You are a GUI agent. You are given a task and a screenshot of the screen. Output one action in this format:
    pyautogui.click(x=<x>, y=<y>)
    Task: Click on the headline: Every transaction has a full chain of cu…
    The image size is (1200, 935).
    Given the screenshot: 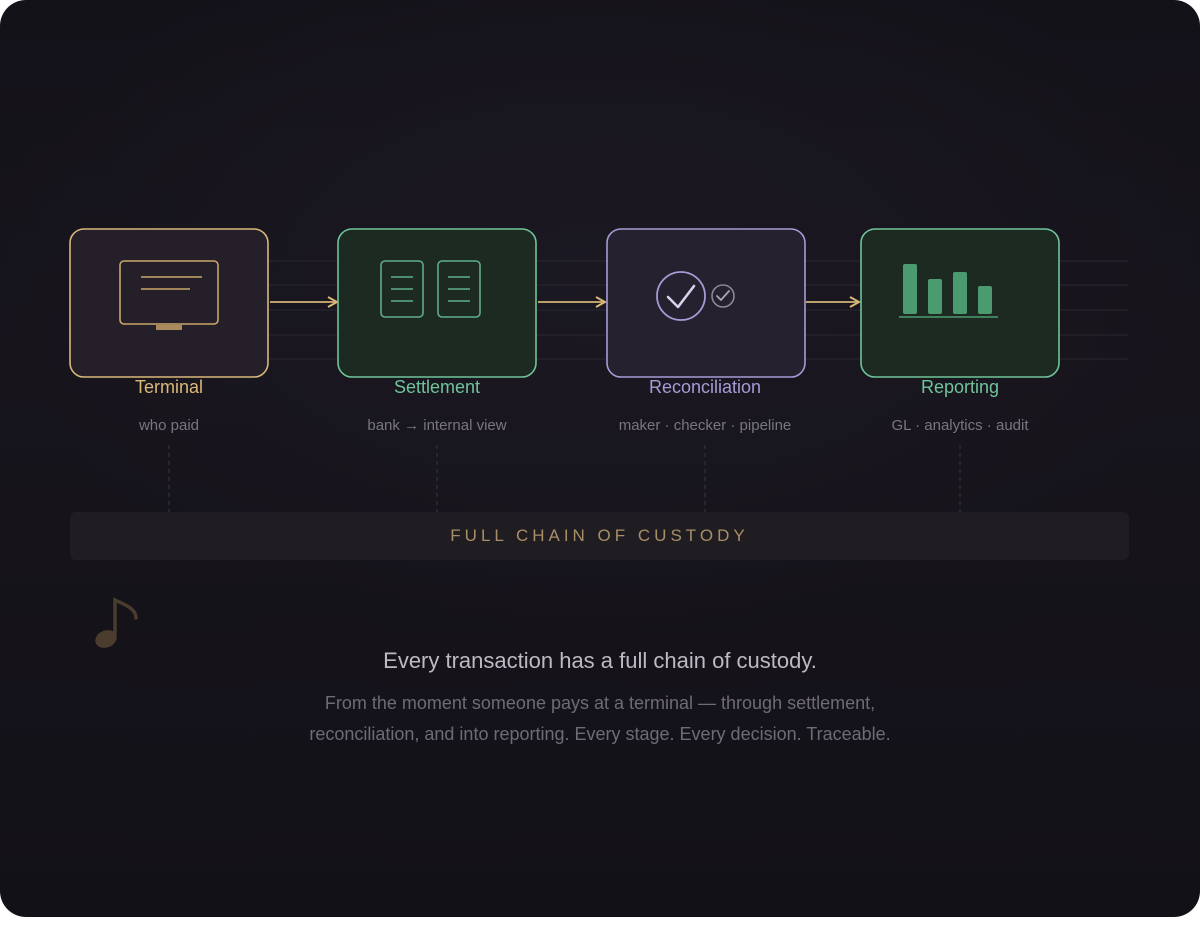 What is the action you would take?
    pyautogui.click(x=600, y=660)
    